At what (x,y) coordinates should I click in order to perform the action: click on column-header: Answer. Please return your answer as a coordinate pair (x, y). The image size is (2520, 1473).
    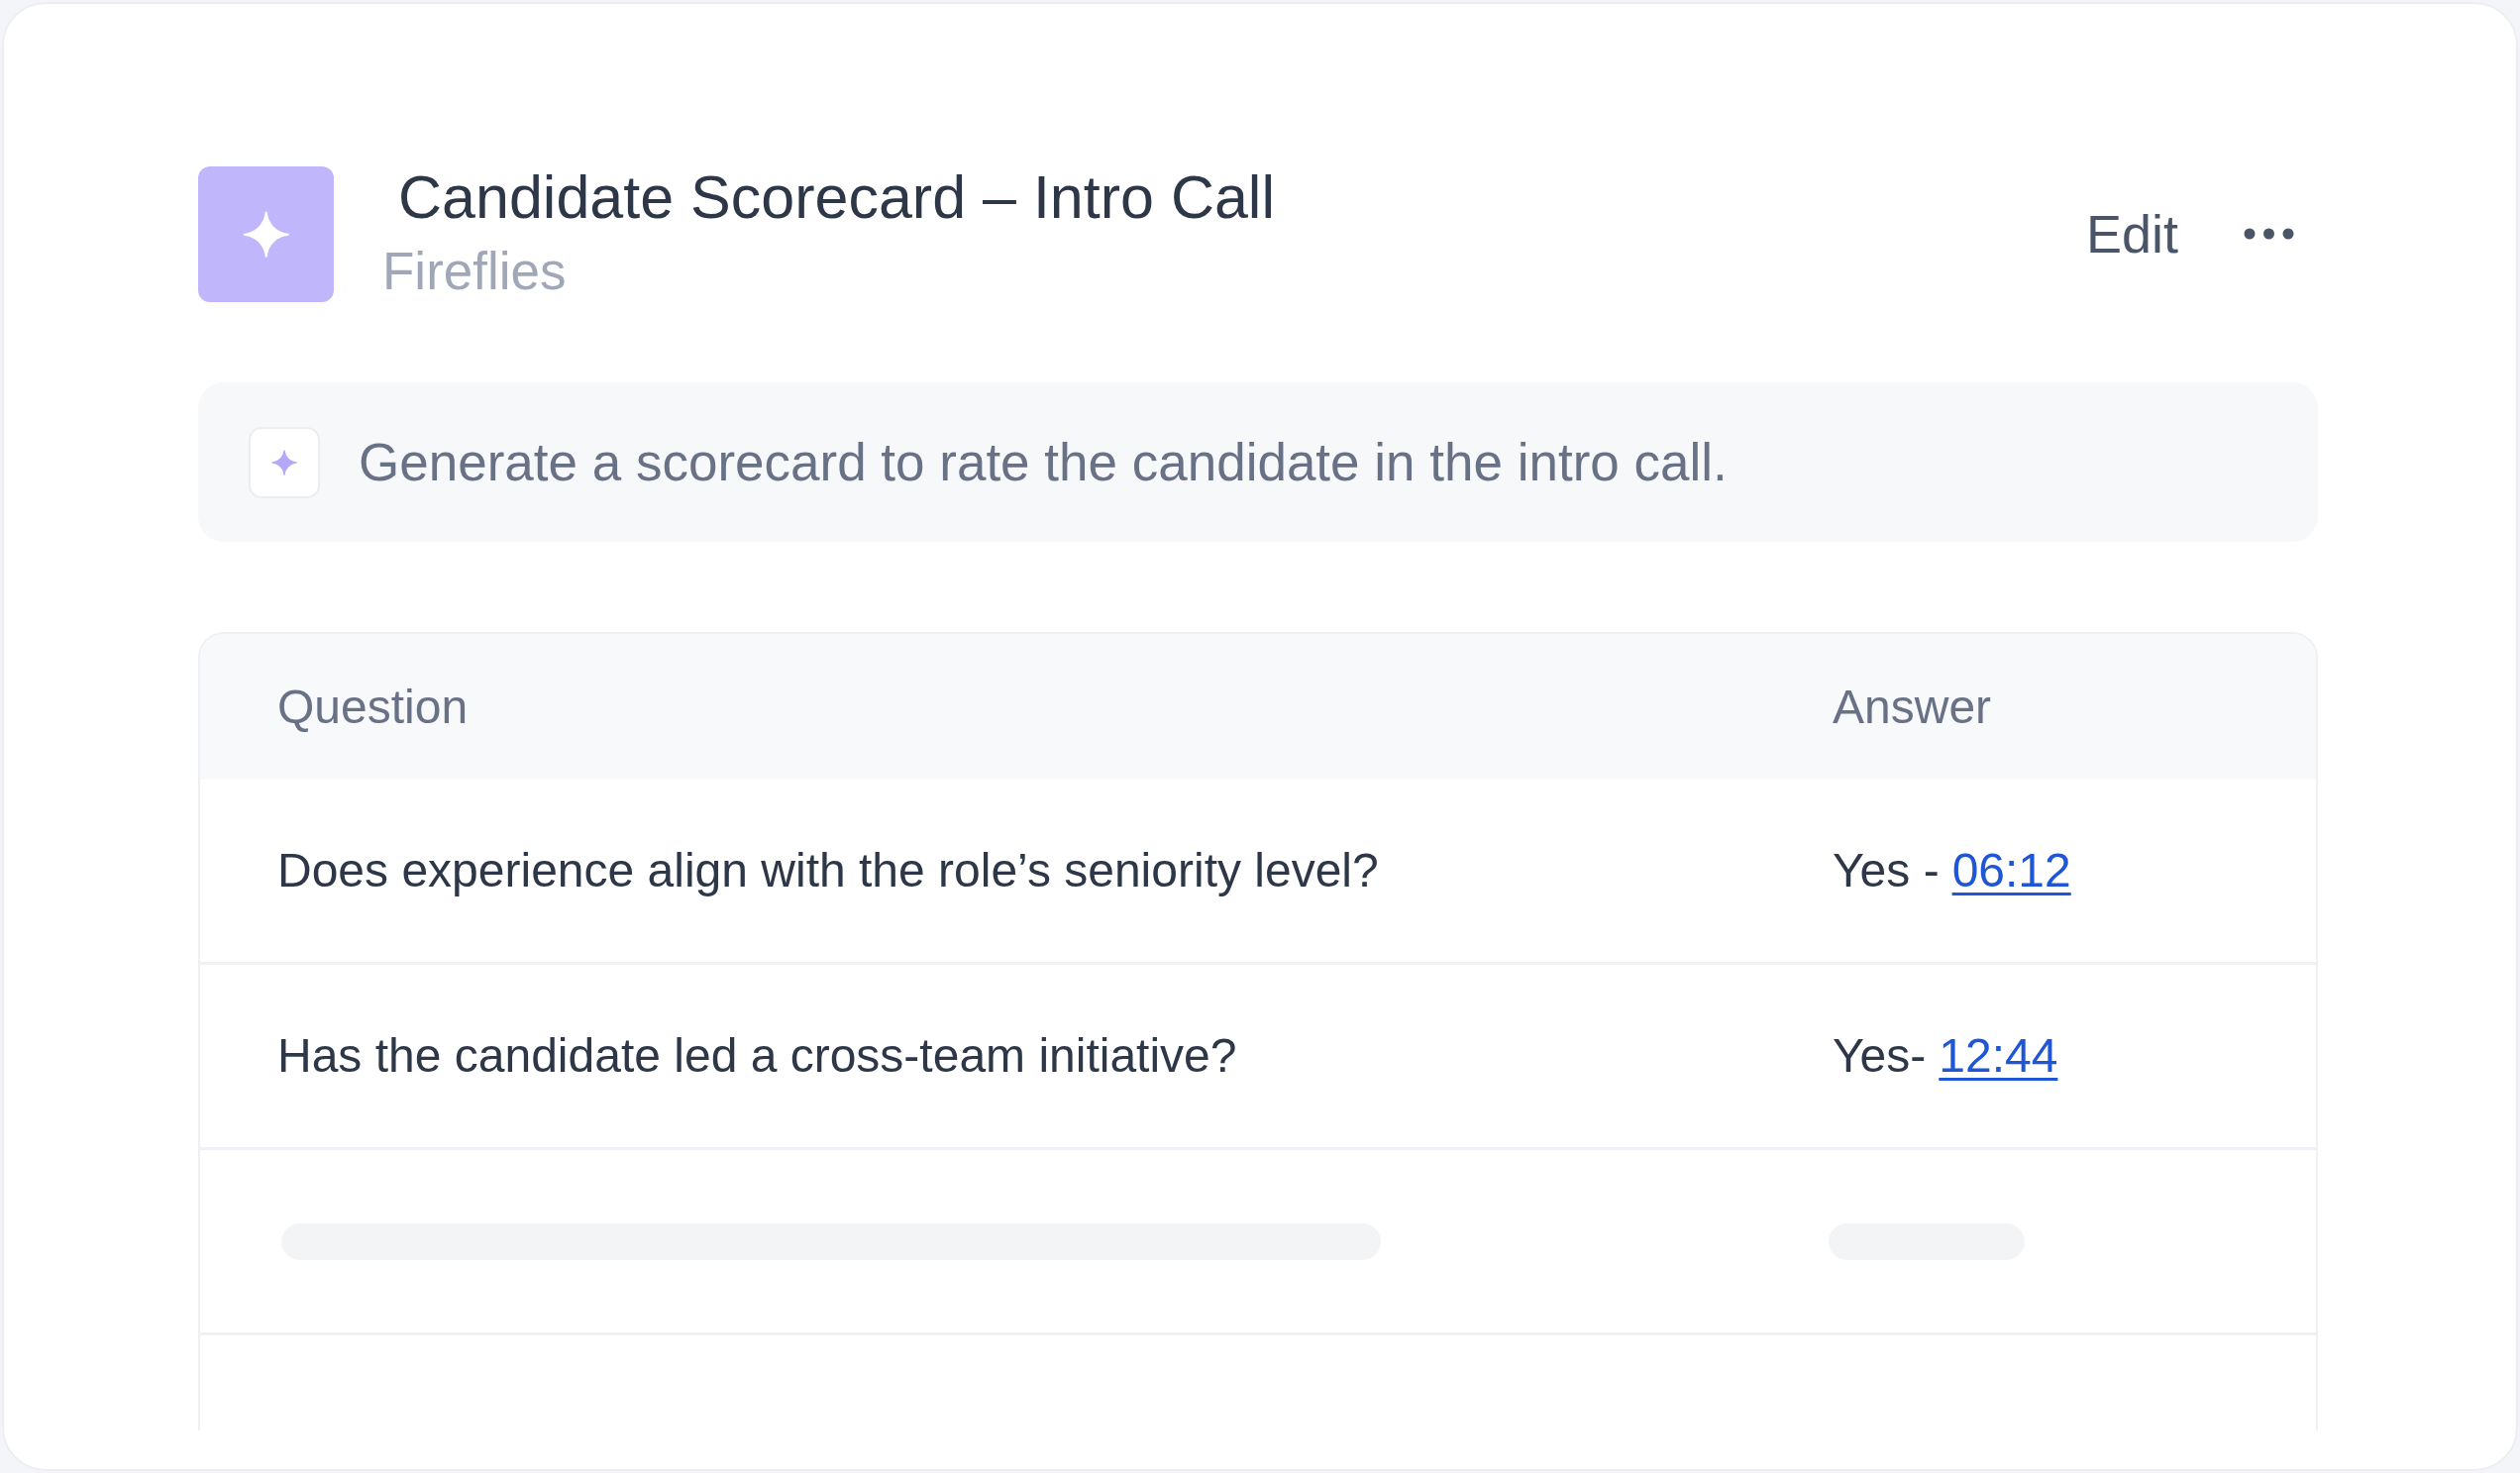
    Looking at the image, I should click on (1912, 707).